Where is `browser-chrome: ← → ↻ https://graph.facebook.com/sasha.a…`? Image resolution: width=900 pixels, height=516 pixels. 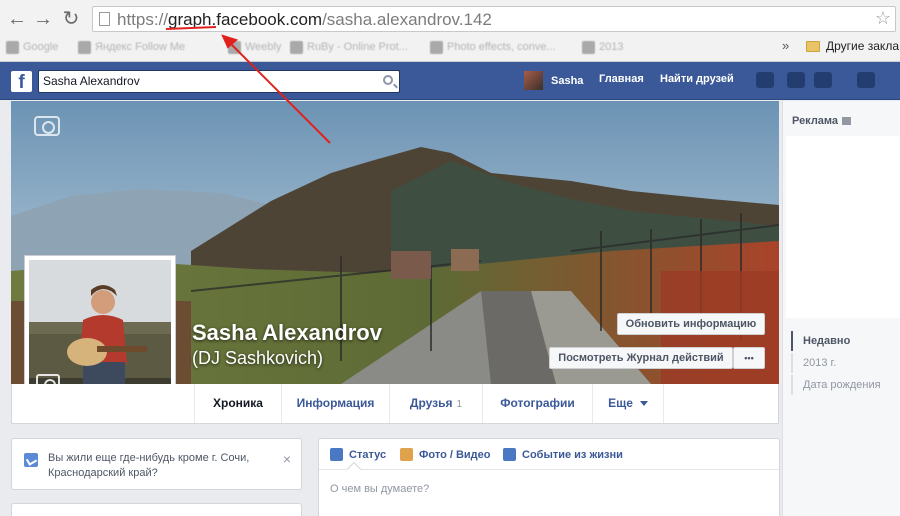
browser-chrome: ← → ↻ https://graph.facebook.com/sasha.a… is located at coordinates (450, 31).